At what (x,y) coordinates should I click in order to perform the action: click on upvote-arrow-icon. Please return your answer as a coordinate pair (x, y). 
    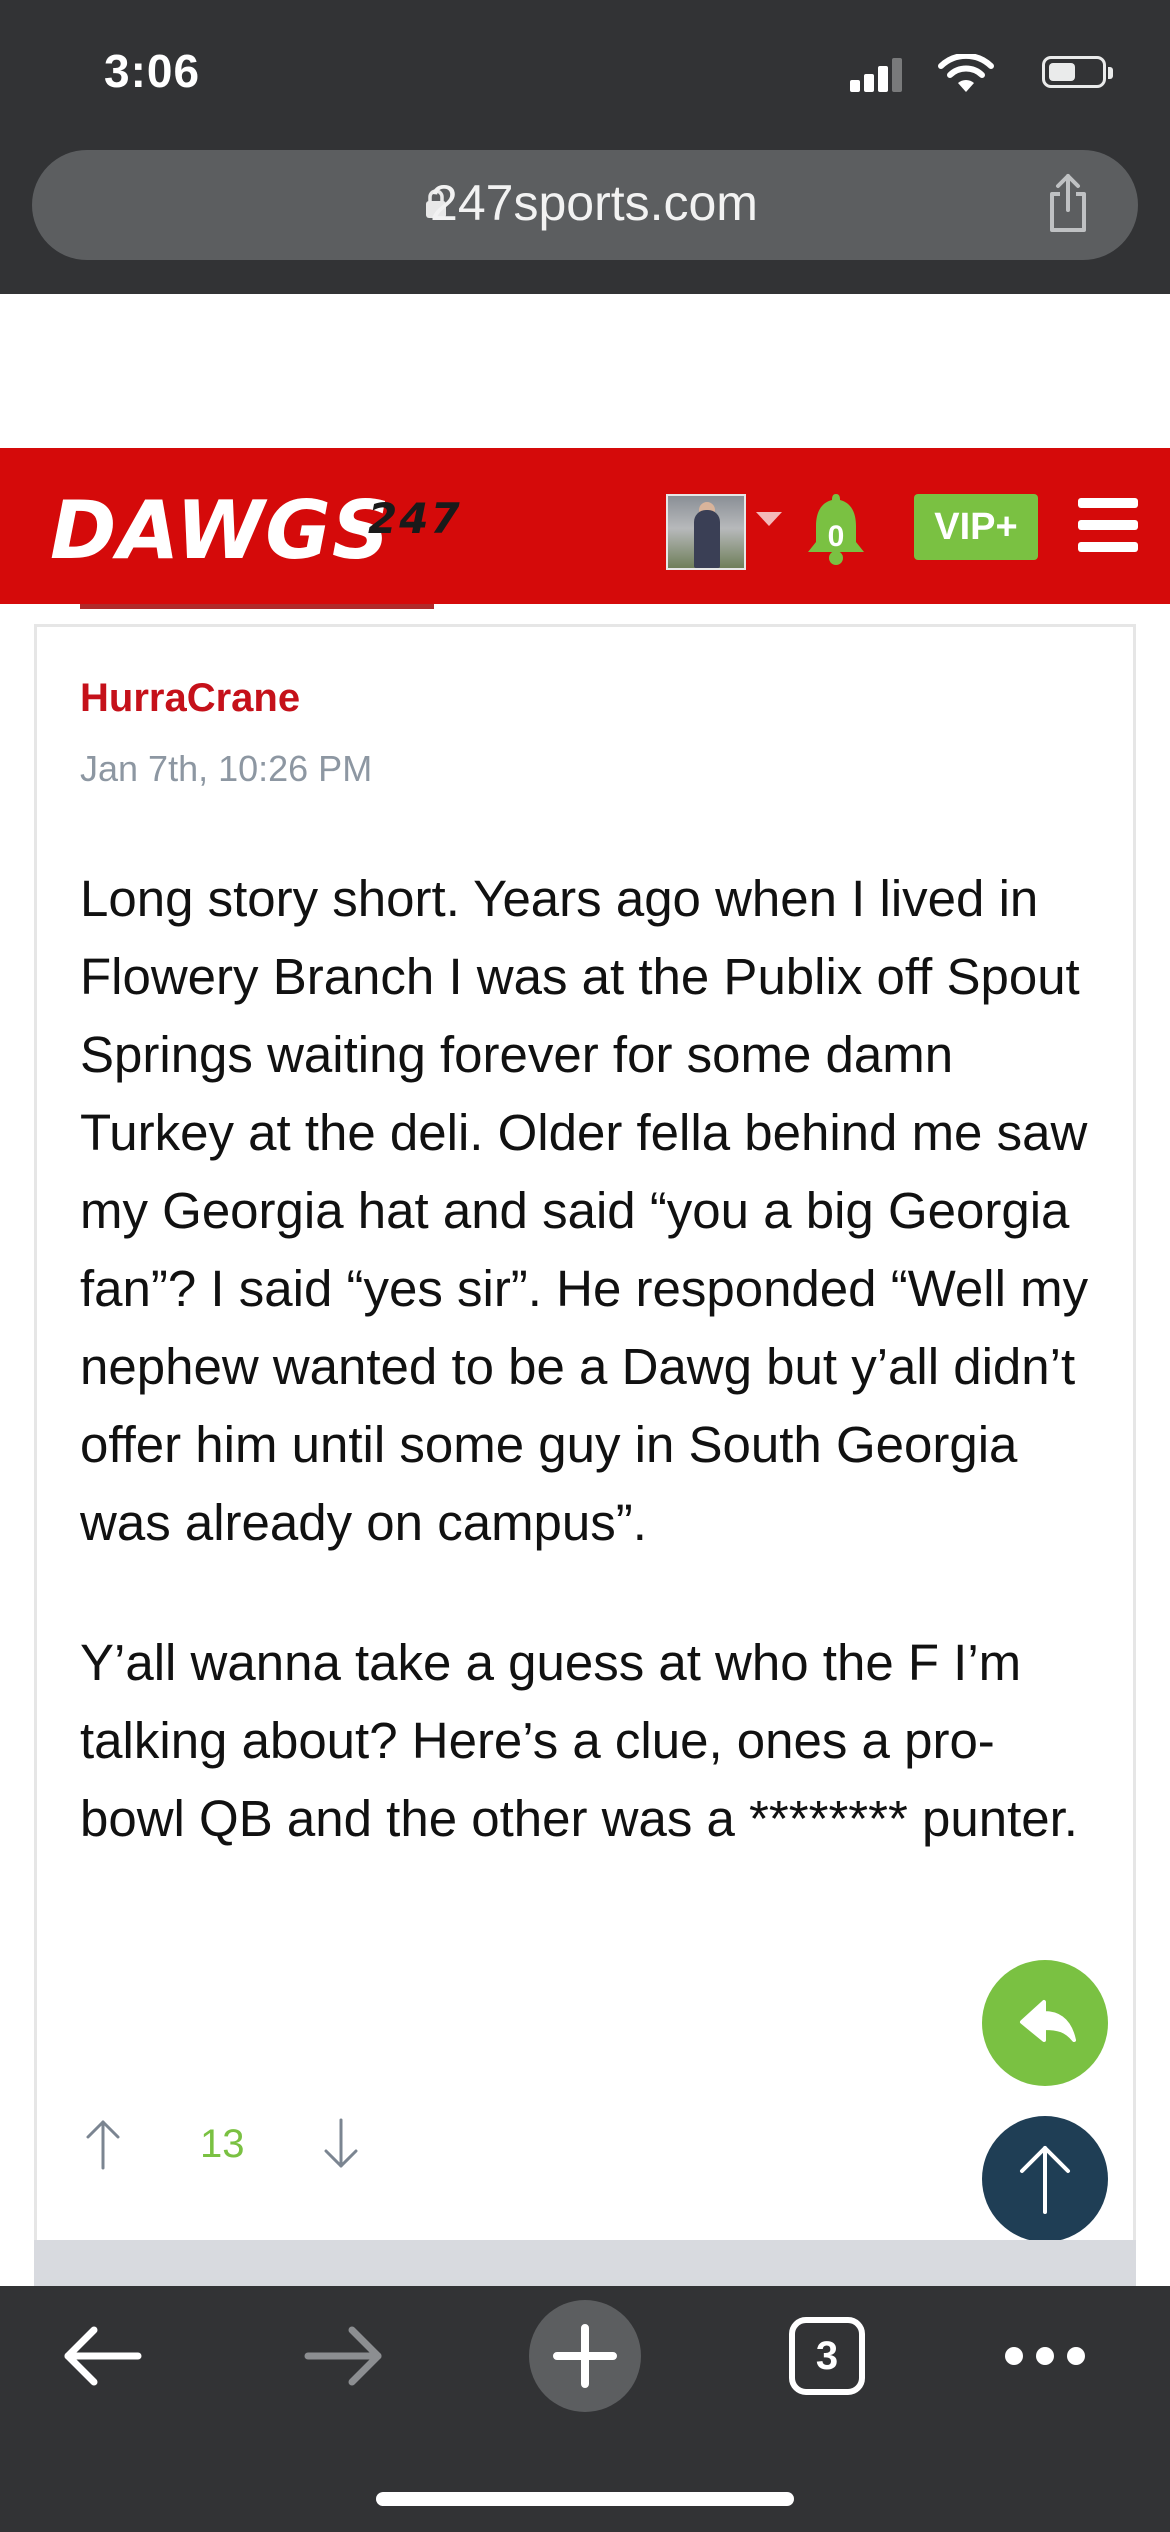
    Looking at the image, I should click on (103, 2144).